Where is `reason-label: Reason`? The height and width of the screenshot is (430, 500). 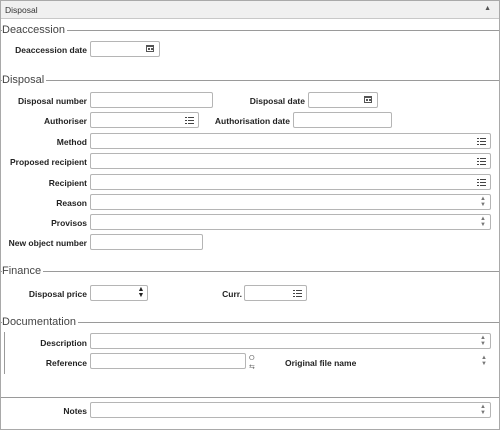 reason-label: Reason is located at coordinates (71, 203).